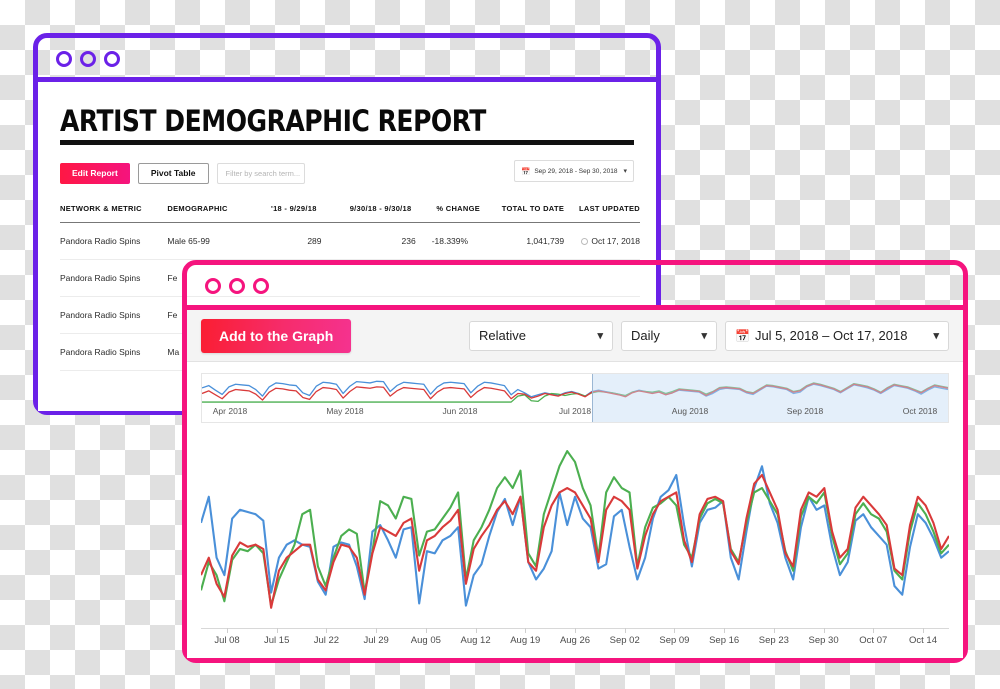 This screenshot has width=1000, height=689. I want to click on axis-label: Jul 15, so click(277, 640).